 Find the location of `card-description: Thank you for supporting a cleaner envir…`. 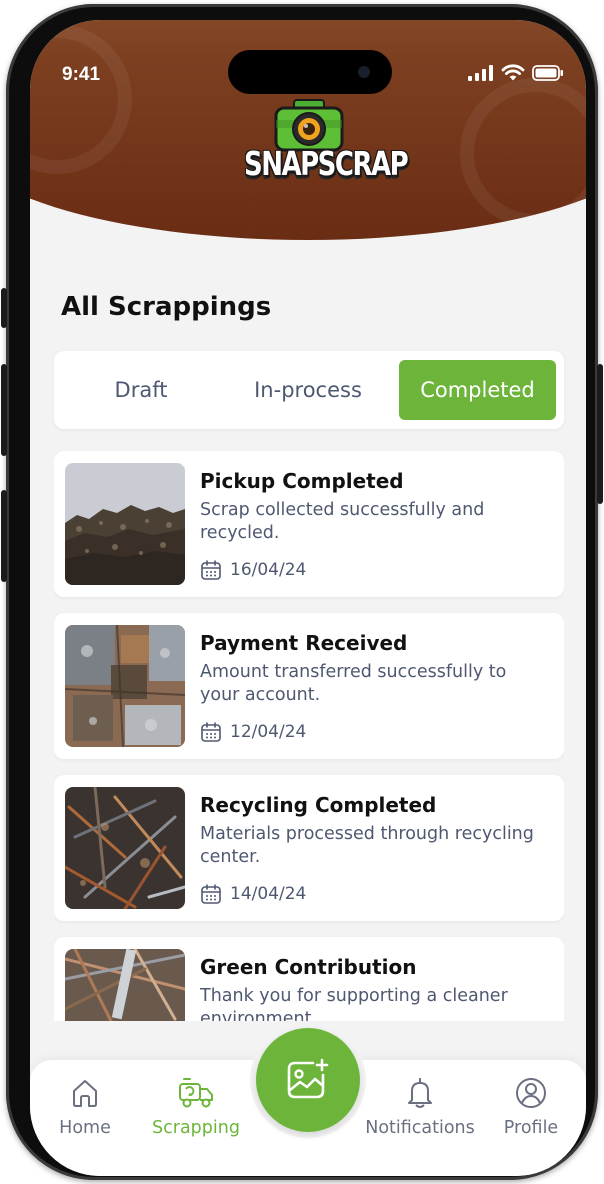

card-description: Thank you for supporting a cleaner envir… is located at coordinates (354, 1003).